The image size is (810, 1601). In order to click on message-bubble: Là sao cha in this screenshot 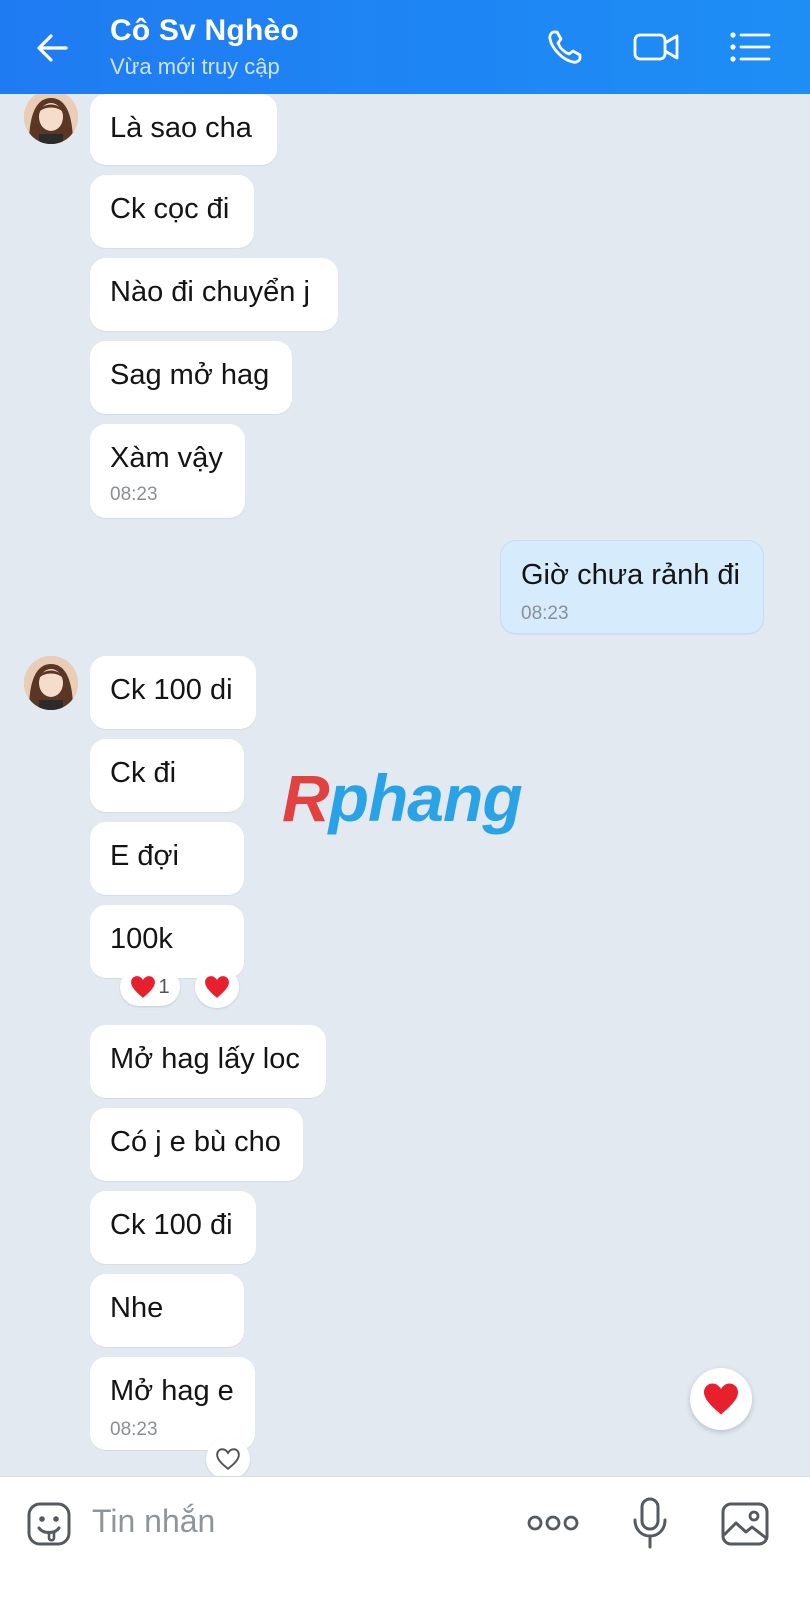, I will do `click(183, 129)`.